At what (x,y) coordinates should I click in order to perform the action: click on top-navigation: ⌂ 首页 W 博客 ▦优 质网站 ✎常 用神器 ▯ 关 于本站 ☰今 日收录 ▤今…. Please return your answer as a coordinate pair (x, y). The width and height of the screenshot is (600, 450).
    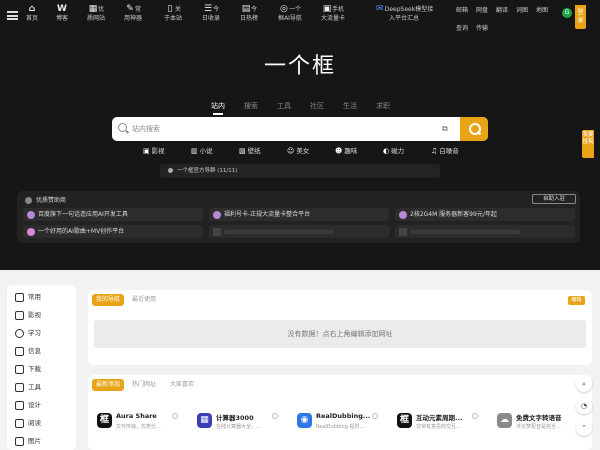
    Looking at the image, I should click on (300, 16).